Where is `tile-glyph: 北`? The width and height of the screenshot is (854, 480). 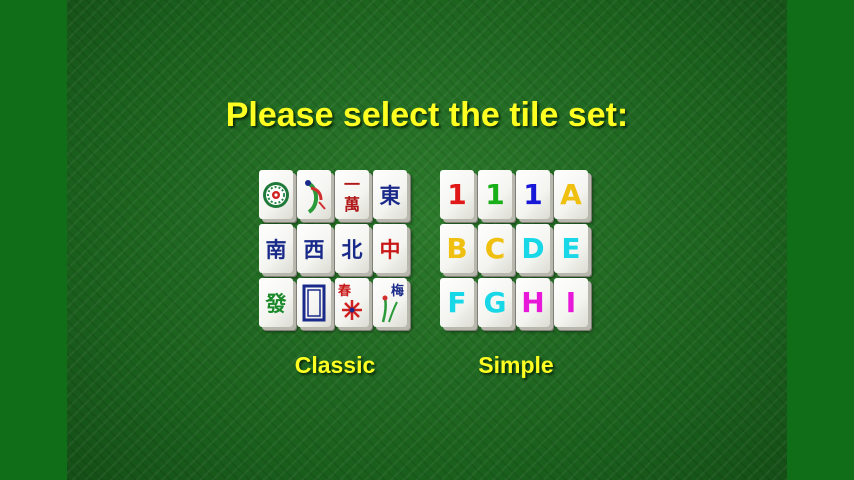
tile-glyph: 北 is located at coordinates (352, 249).